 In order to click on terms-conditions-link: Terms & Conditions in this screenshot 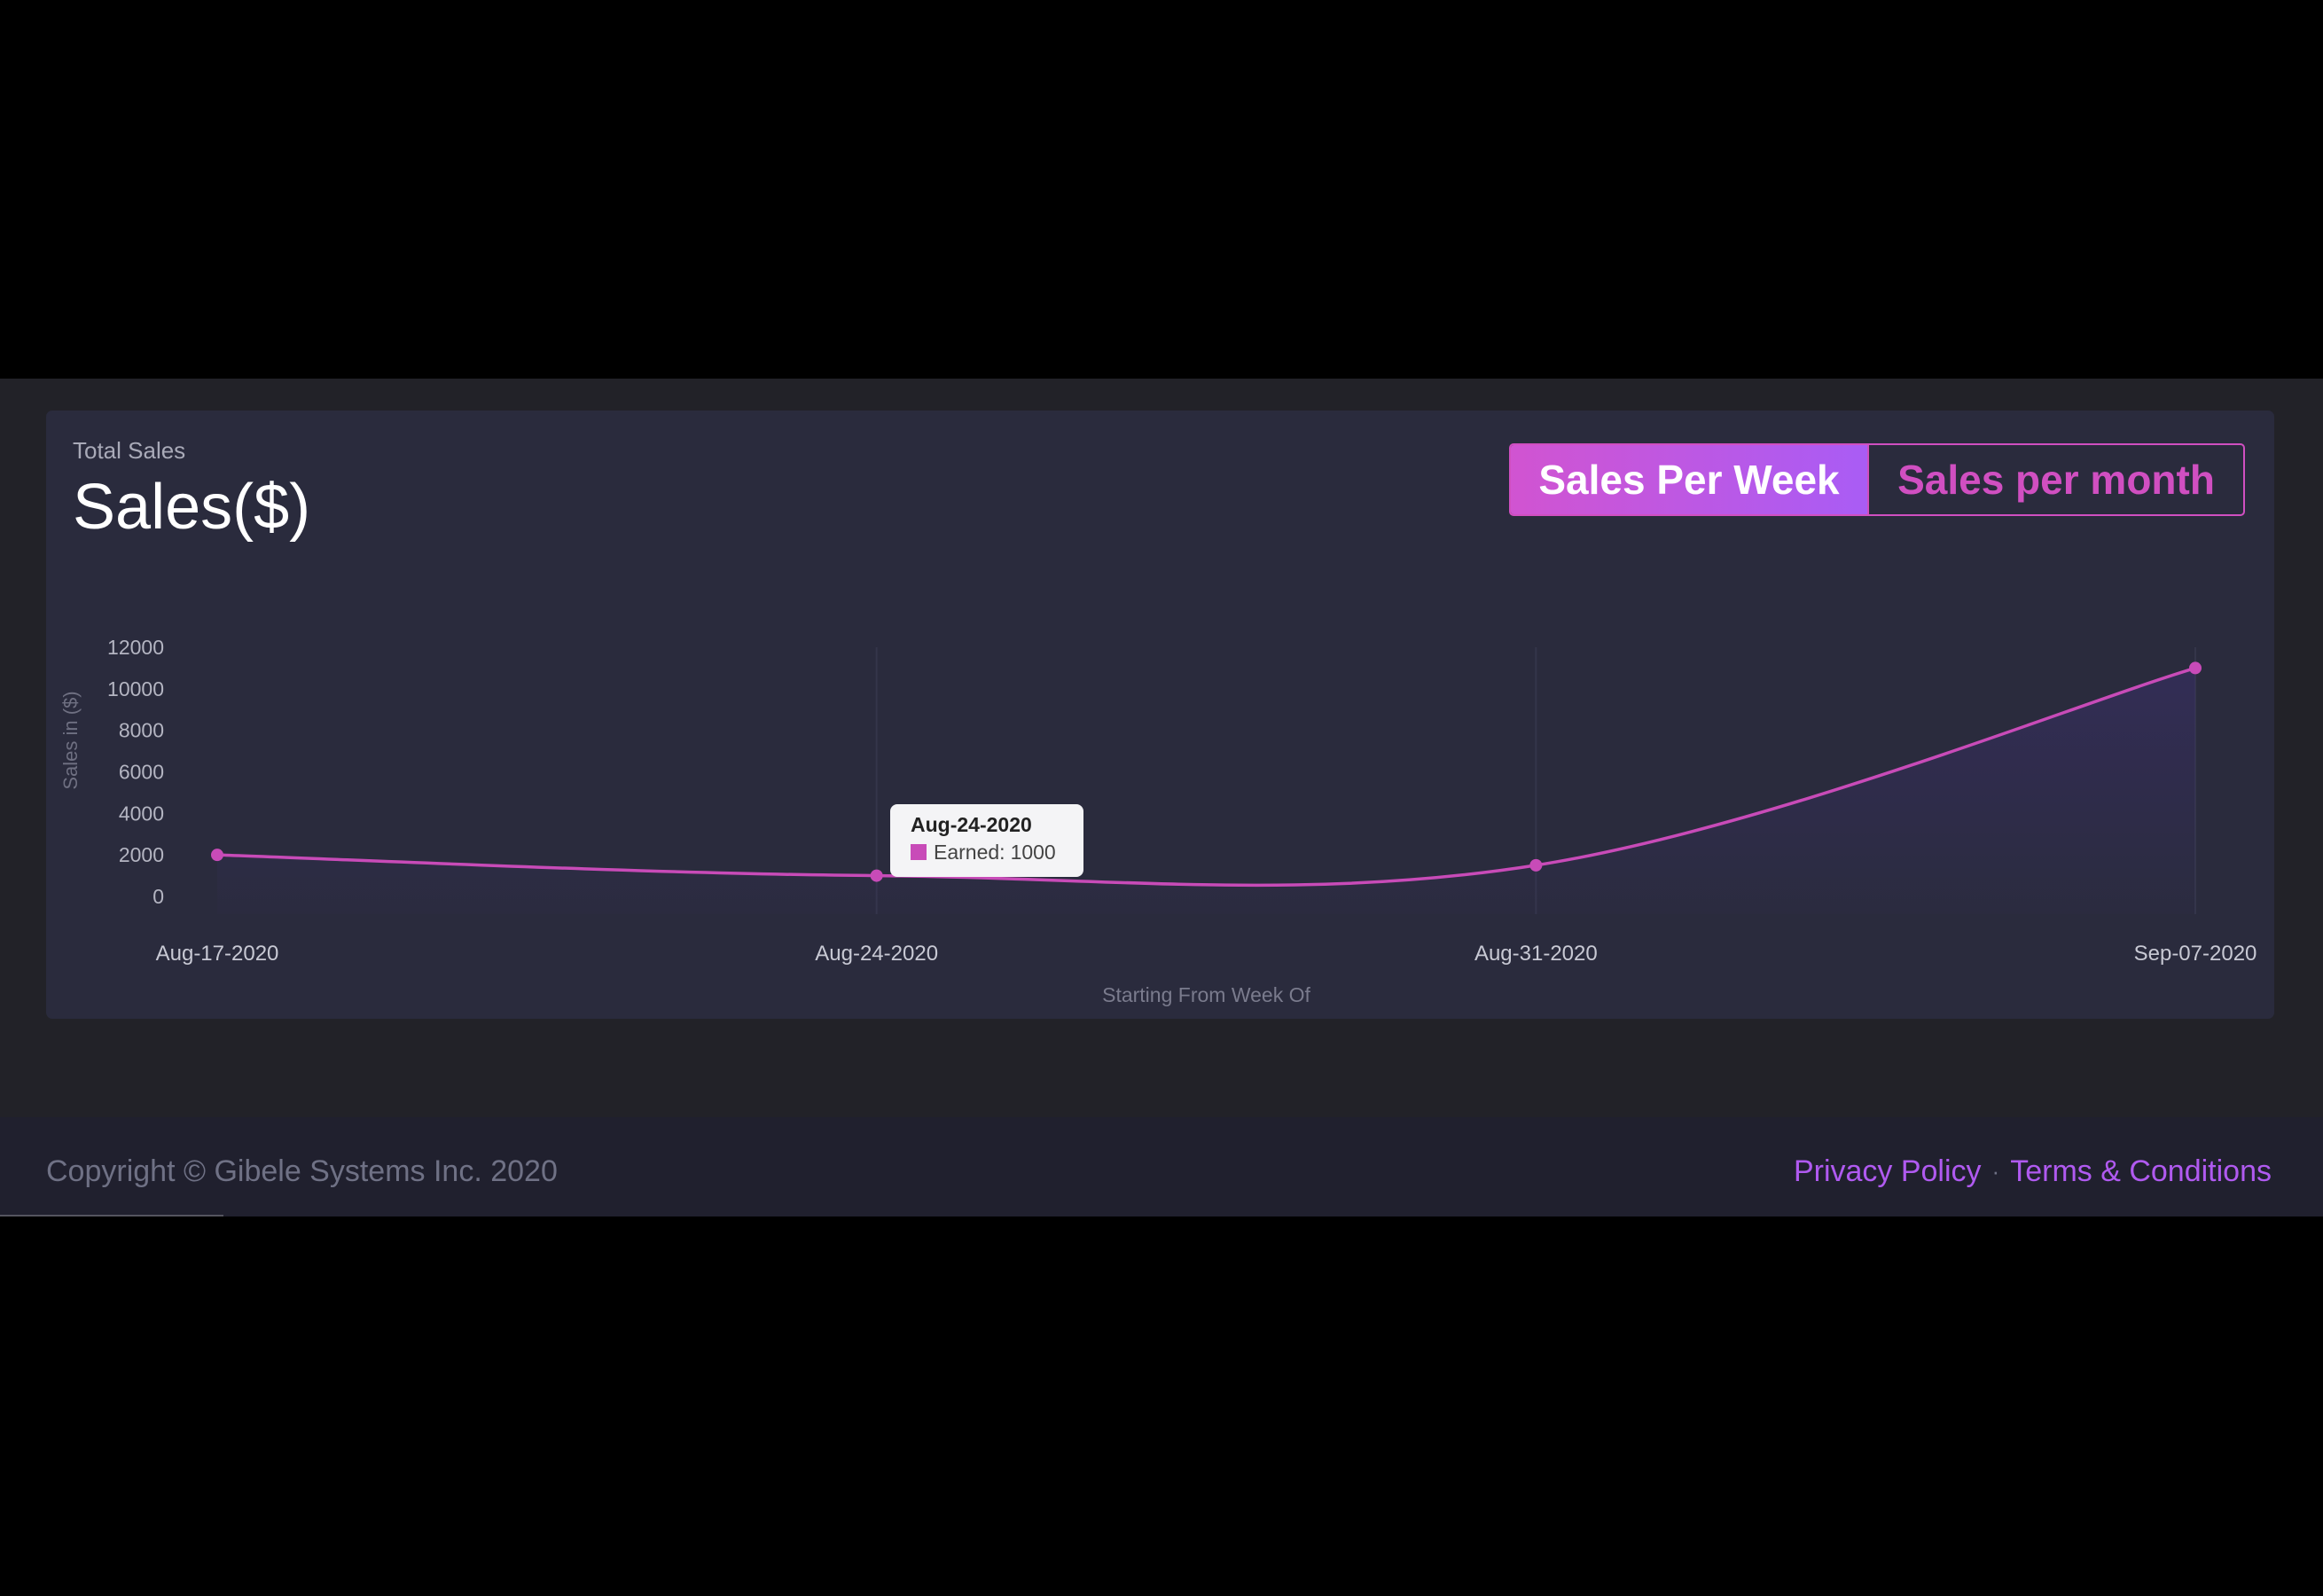, I will do `click(2141, 1172)`.